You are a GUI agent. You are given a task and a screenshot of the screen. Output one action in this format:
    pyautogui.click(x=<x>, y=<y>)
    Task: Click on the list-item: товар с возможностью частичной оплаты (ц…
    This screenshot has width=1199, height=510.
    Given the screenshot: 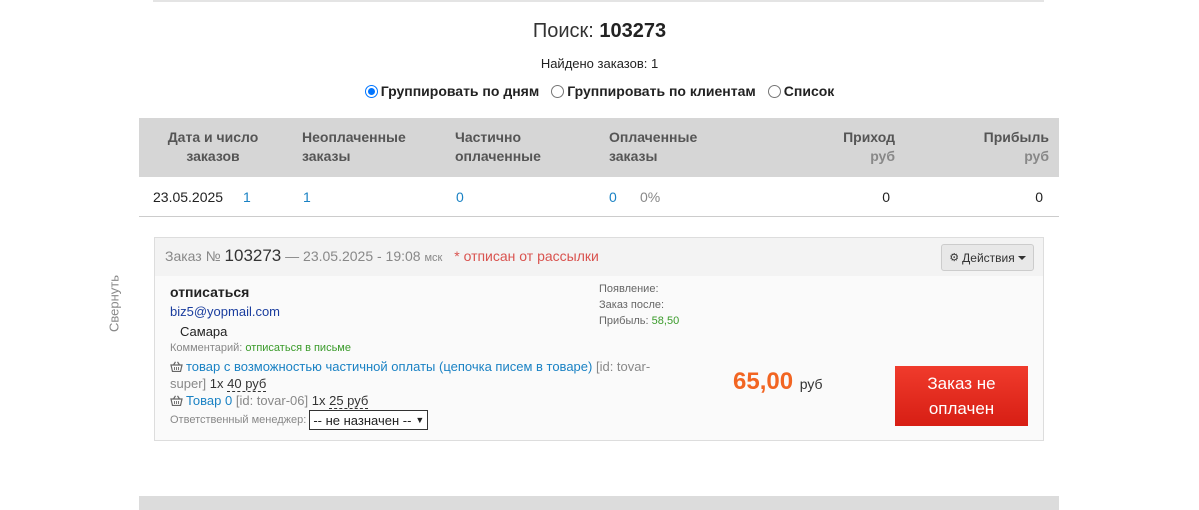 What is the action you would take?
    pyautogui.click(x=410, y=375)
    